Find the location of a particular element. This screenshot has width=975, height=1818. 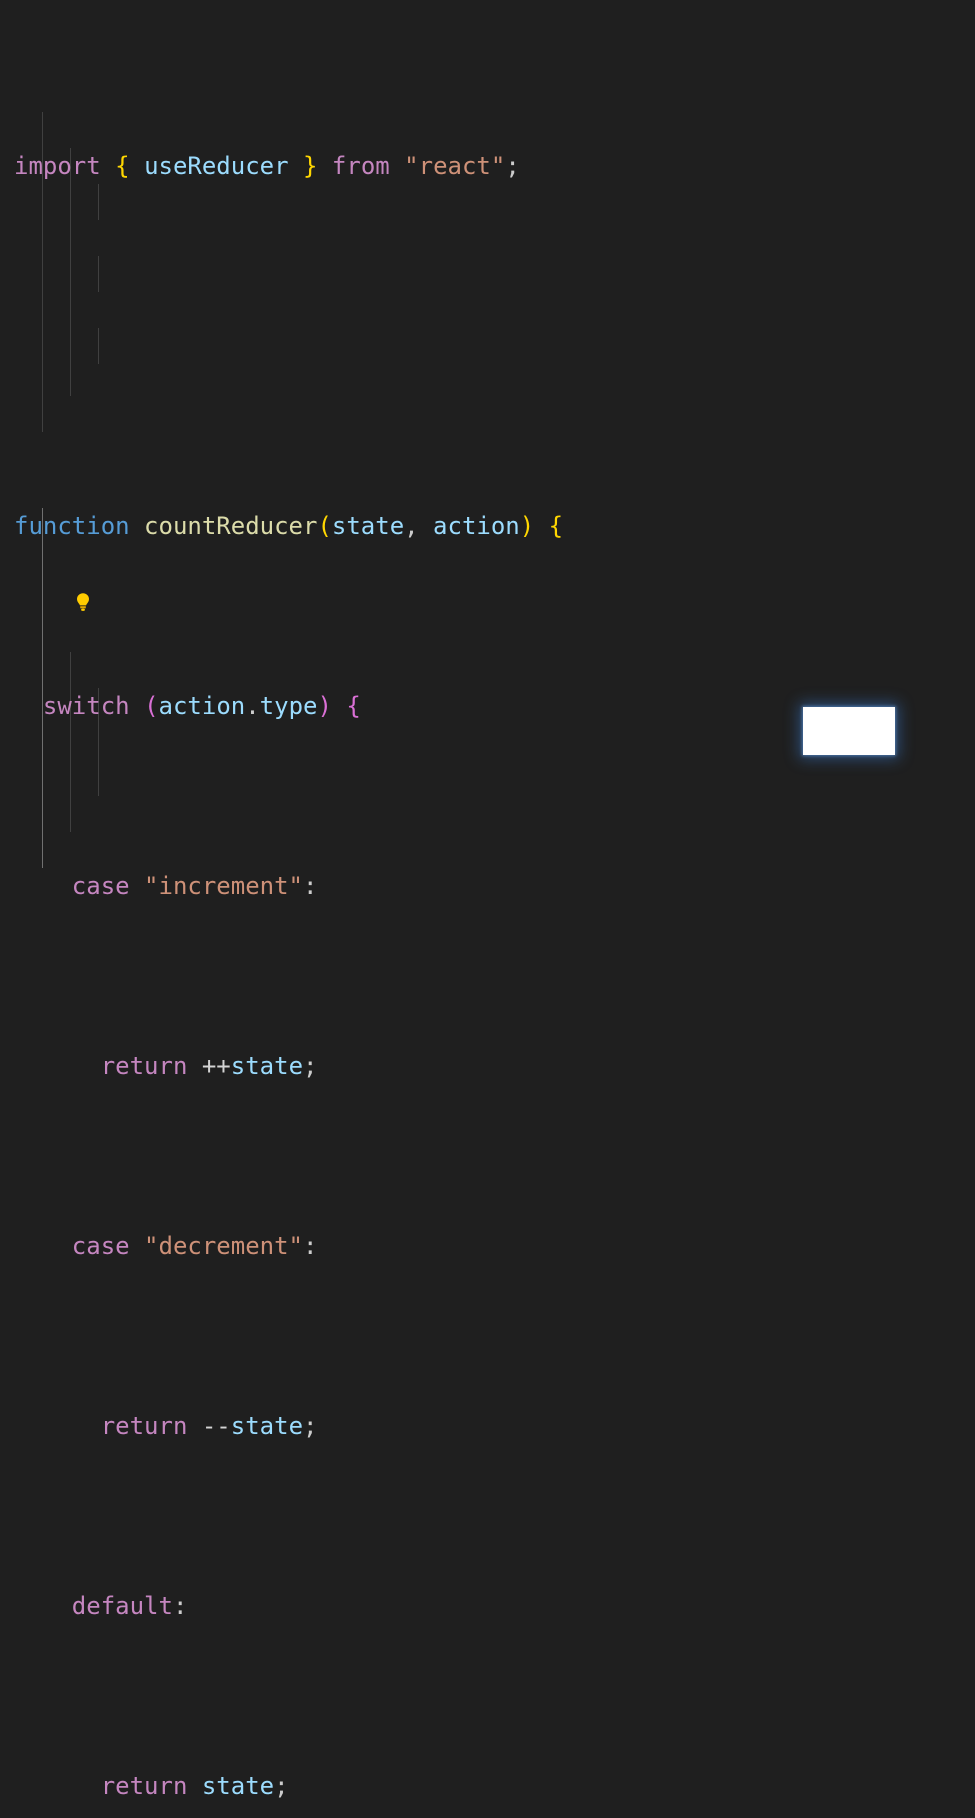

code-line: case "increment": is located at coordinates (487, 886).